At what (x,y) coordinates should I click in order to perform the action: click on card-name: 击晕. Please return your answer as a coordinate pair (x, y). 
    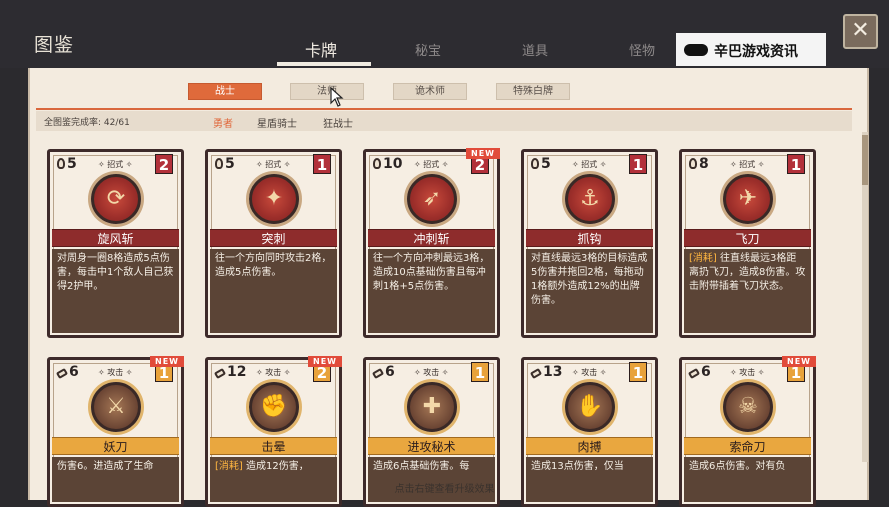
    Looking at the image, I should click on (273, 446).